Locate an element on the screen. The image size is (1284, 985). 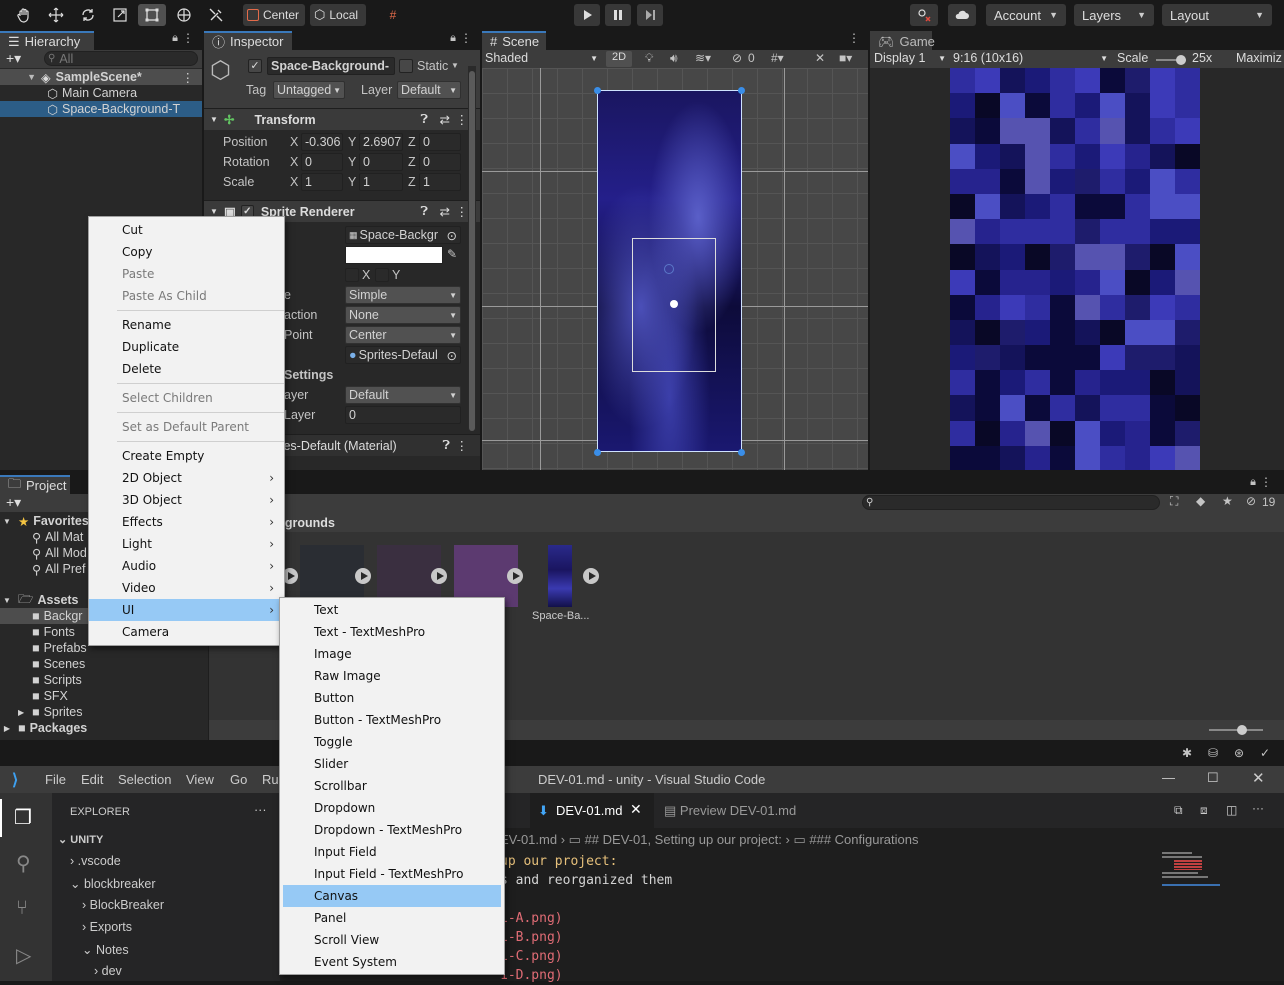
collab-icon is located at coordinates (924, 15).